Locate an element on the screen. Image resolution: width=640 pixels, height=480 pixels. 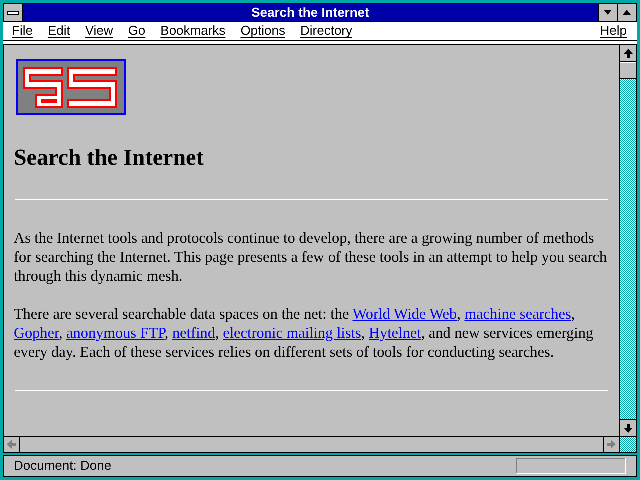
up-triangle-icon is located at coordinates (627, 12).